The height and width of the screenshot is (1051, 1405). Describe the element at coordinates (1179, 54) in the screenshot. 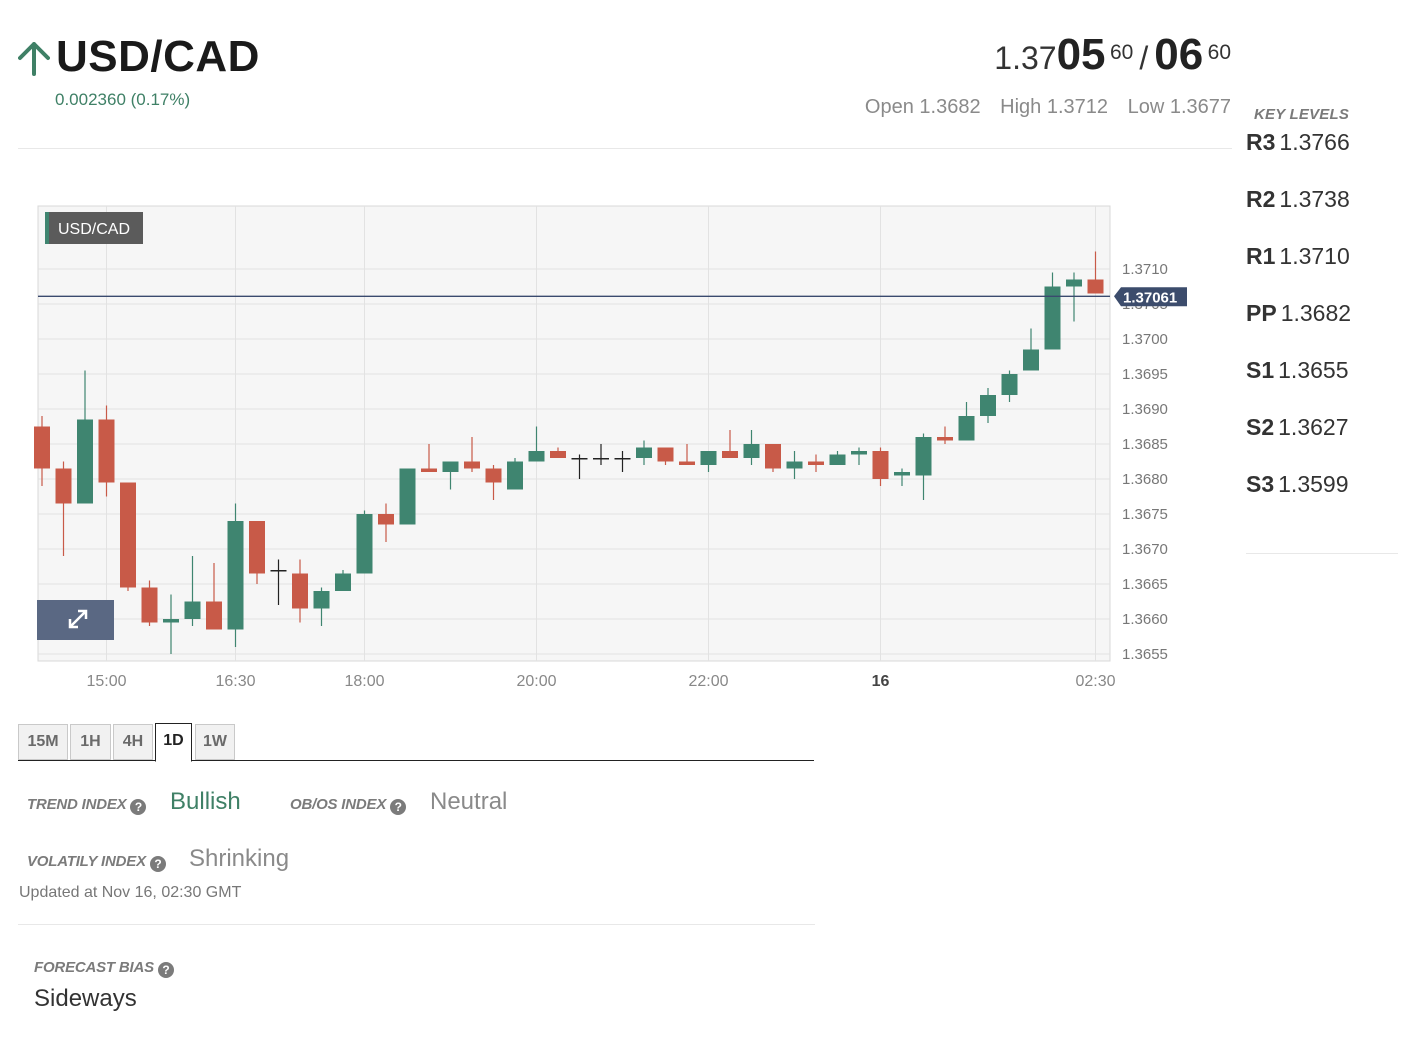

I see `ask-pips: 06` at that location.